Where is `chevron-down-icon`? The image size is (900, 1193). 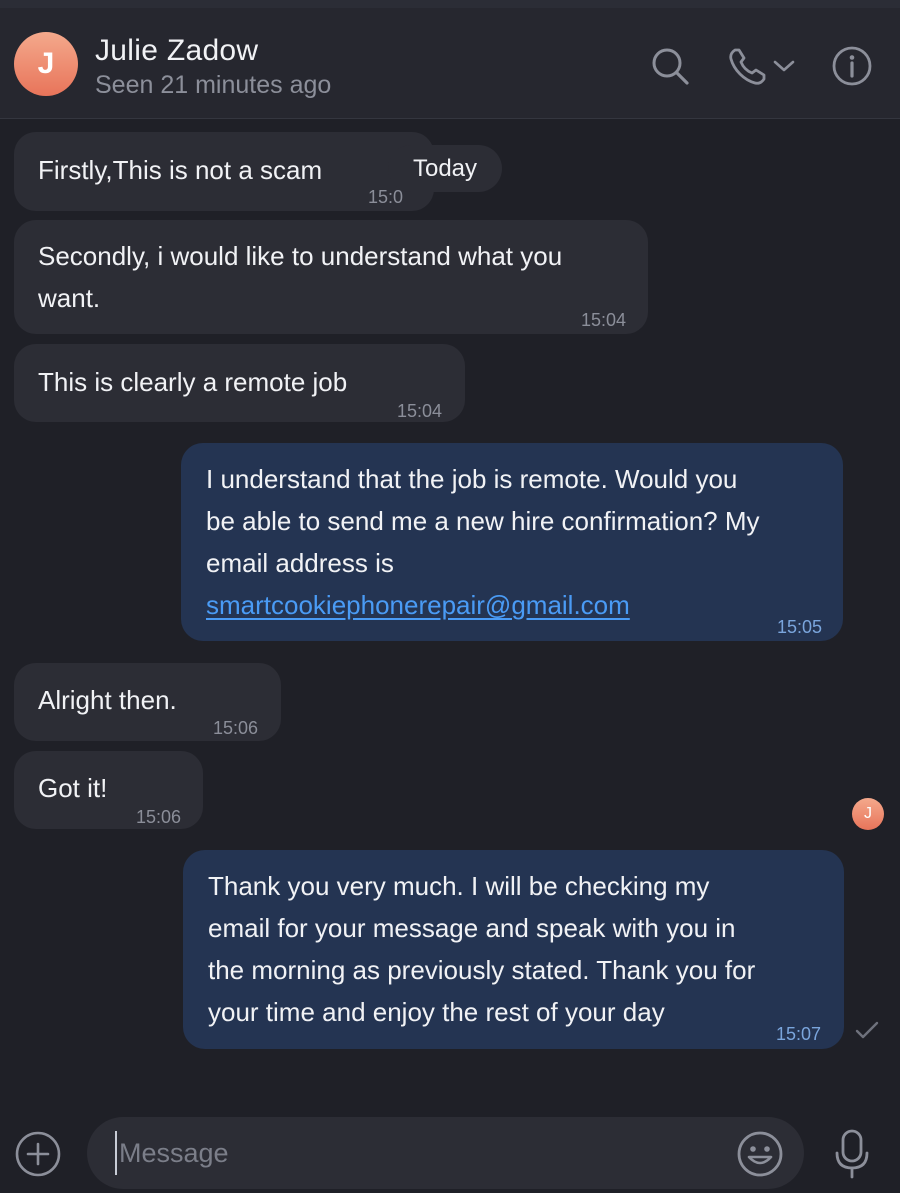
chevron-down-icon is located at coordinates (784, 66).